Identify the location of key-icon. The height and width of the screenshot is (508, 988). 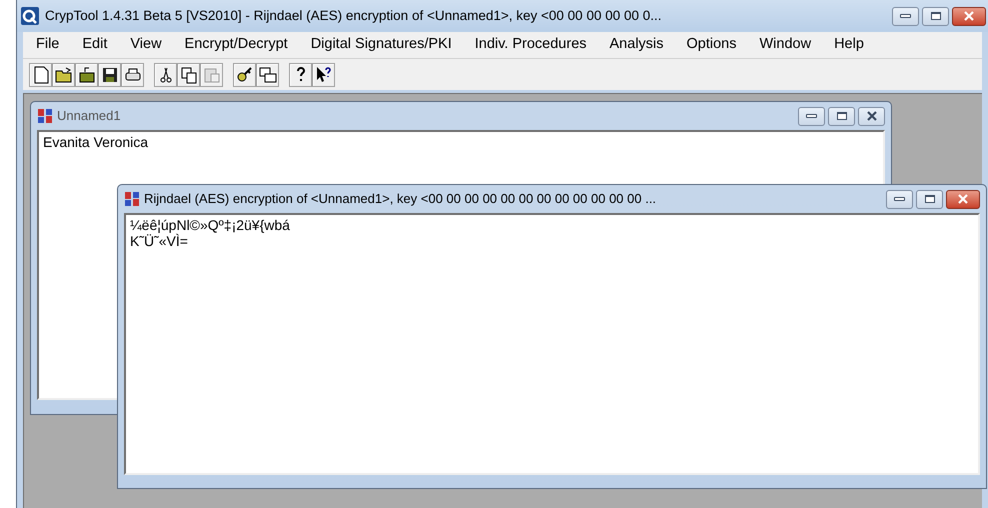
(244, 74).